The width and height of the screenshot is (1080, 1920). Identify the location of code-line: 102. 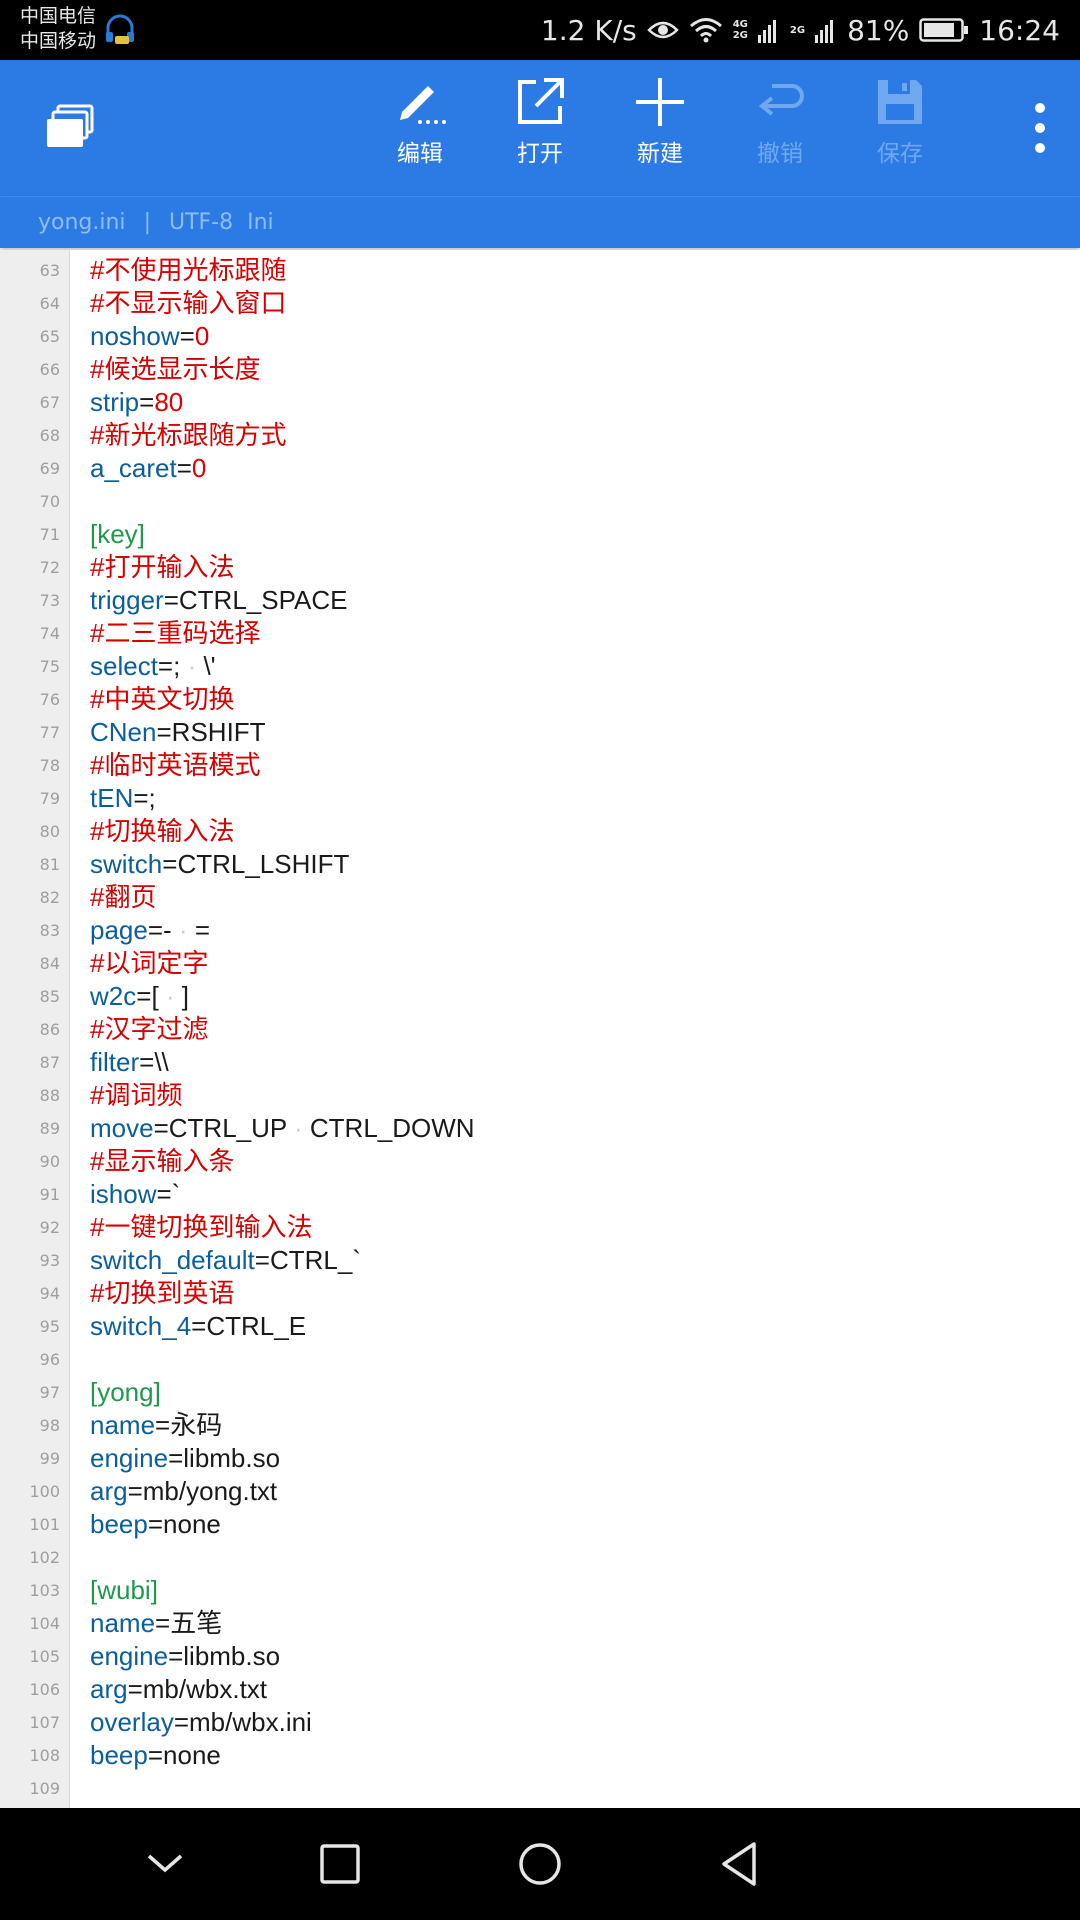
(540, 1557).